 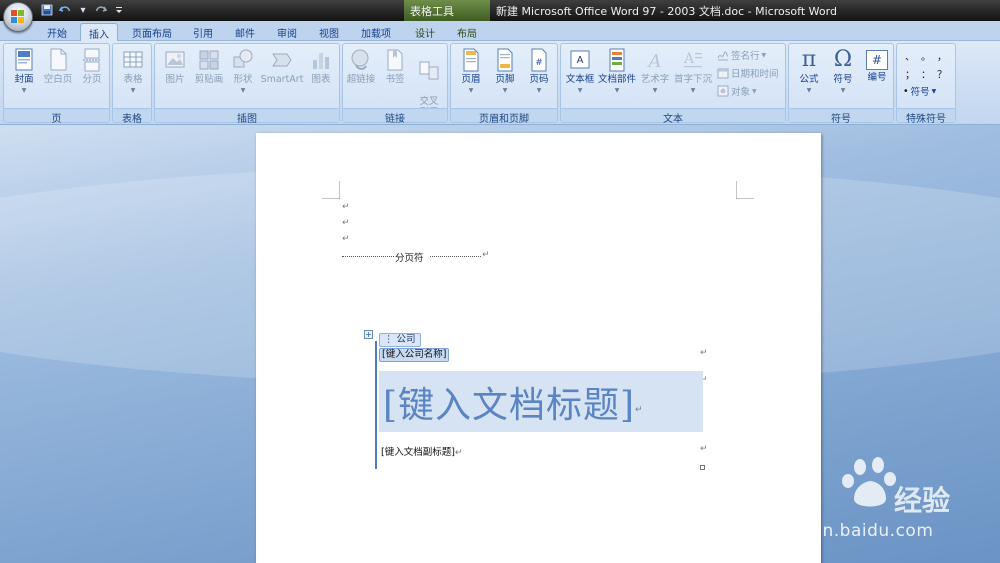 What do you see at coordinates (421, 451) in the screenshot?
I see `document-subtitle-field: [键入文档副标题]↵` at bounding box center [421, 451].